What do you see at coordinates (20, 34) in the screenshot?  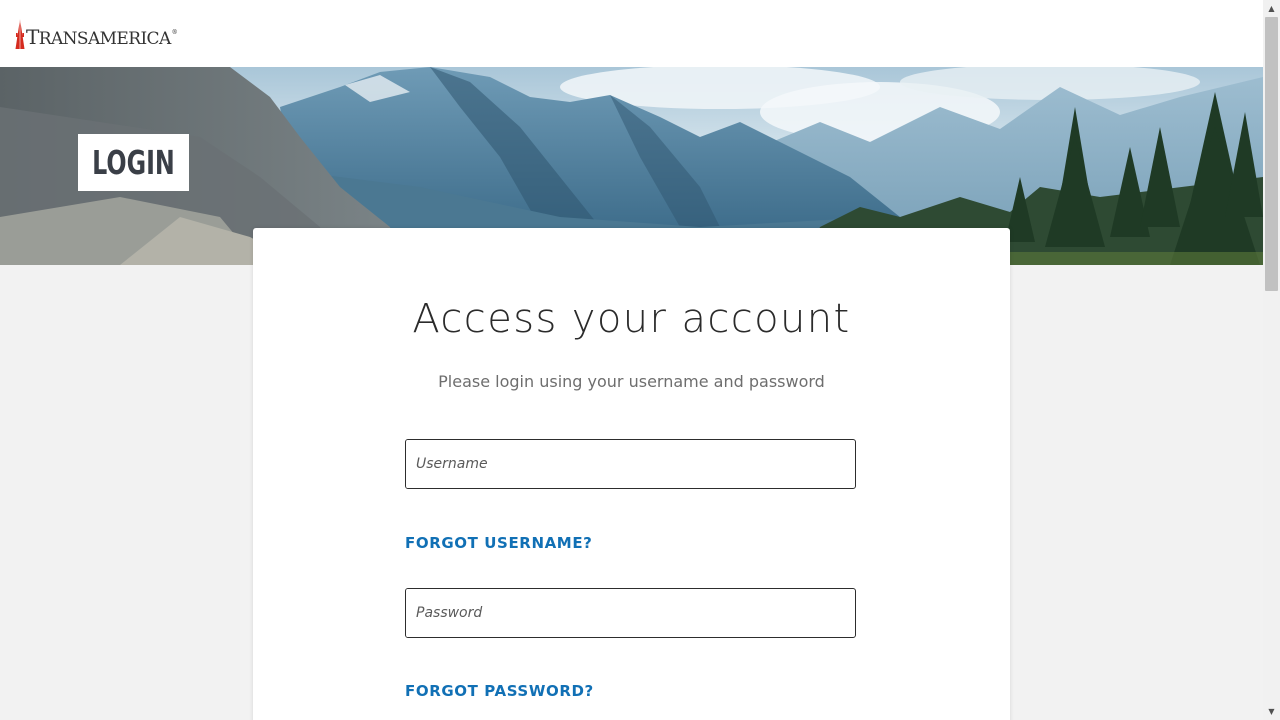 I see `pyramid-icon` at bounding box center [20, 34].